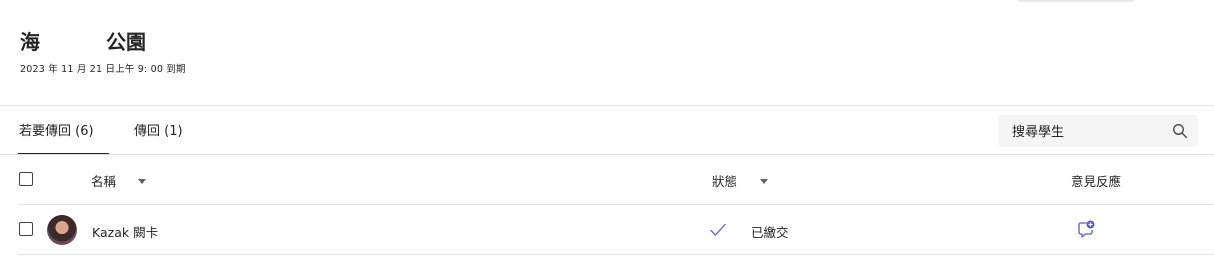  I want to click on tab-to-return: 若要傳回 (6), so click(56, 129).